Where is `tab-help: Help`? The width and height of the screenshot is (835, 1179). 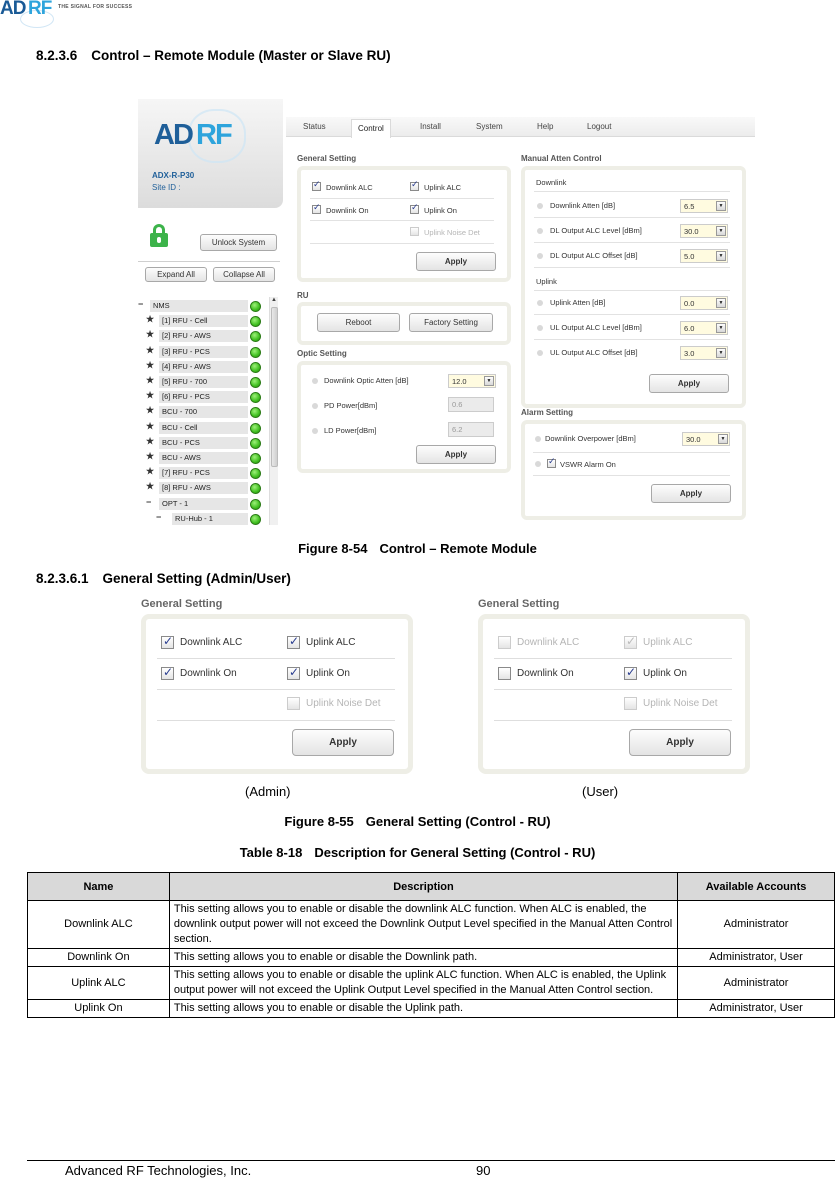 tab-help: Help is located at coordinates (545, 126).